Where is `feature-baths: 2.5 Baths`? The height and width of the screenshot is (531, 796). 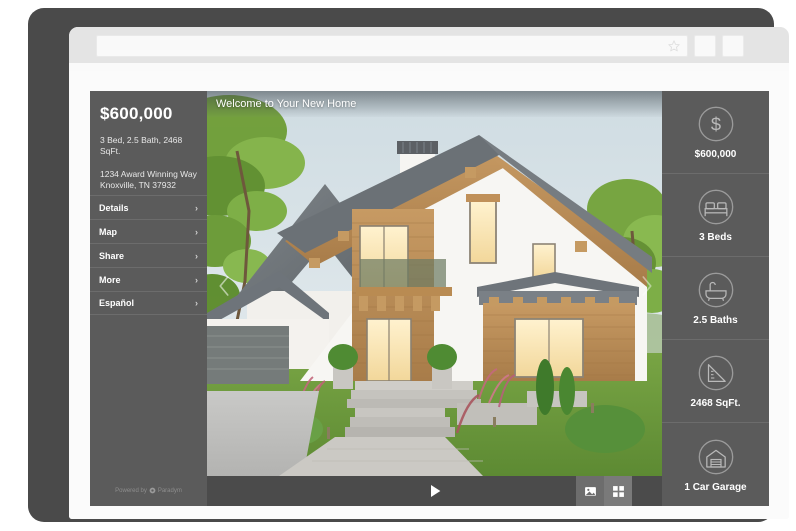 feature-baths: 2.5 Baths is located at coordinates (715, 298).